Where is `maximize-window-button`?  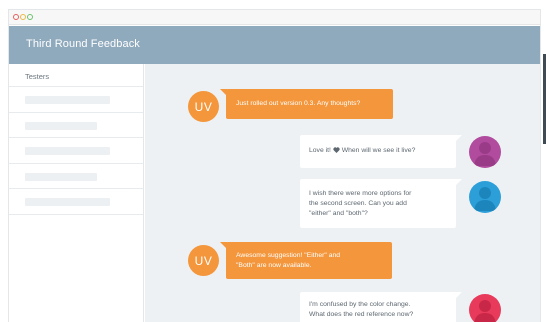 maximize-window-button is located at coordinates (30, 17).